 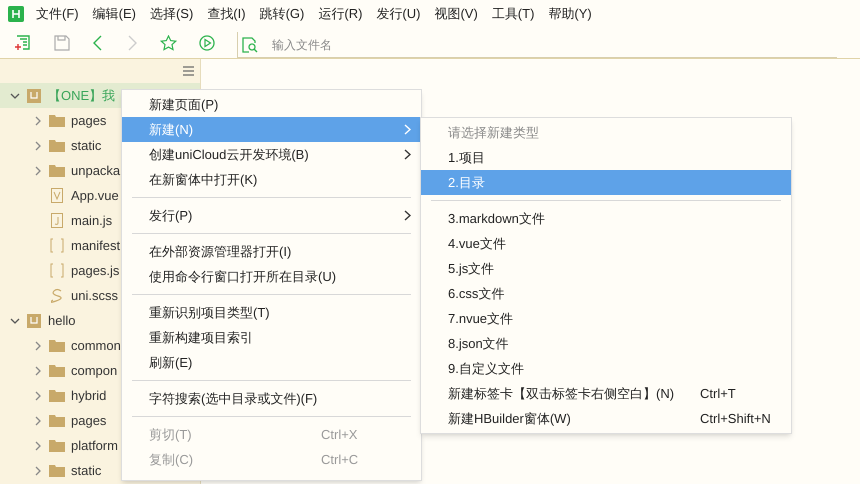 I want to click on tree-label: manifest, so click(x=95, y=245).